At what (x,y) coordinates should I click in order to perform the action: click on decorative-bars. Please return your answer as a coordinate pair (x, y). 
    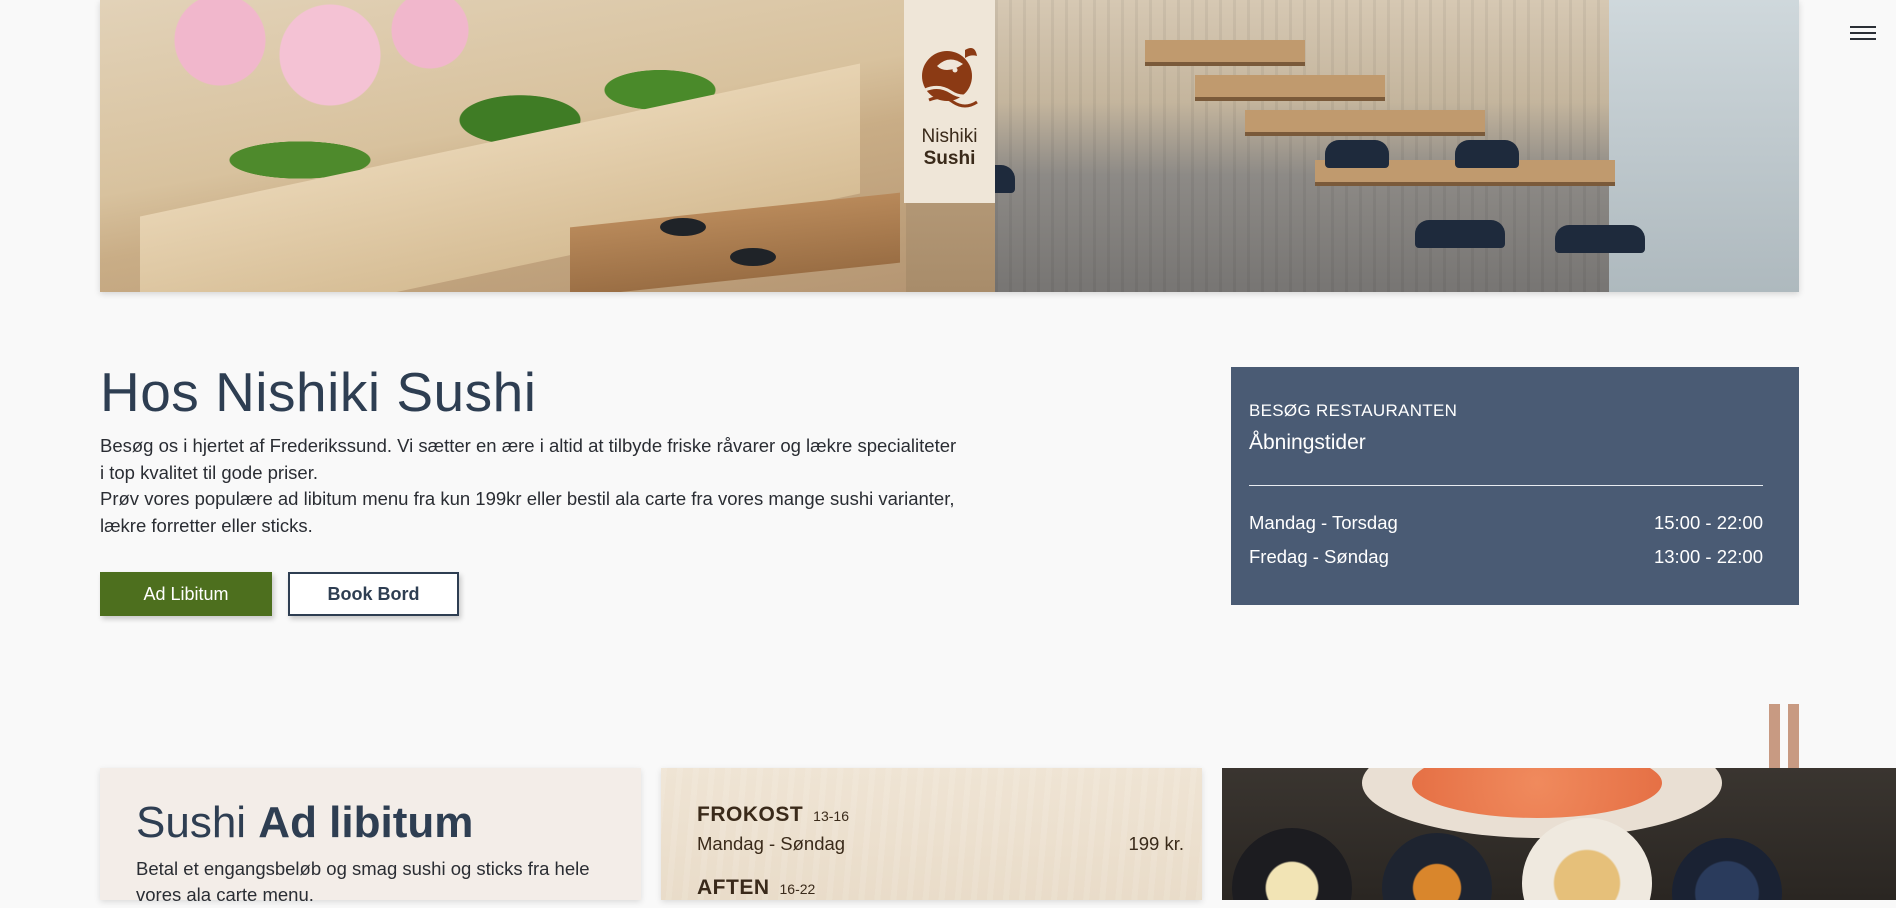
    Looking at the image, I should click on (1784, 736).